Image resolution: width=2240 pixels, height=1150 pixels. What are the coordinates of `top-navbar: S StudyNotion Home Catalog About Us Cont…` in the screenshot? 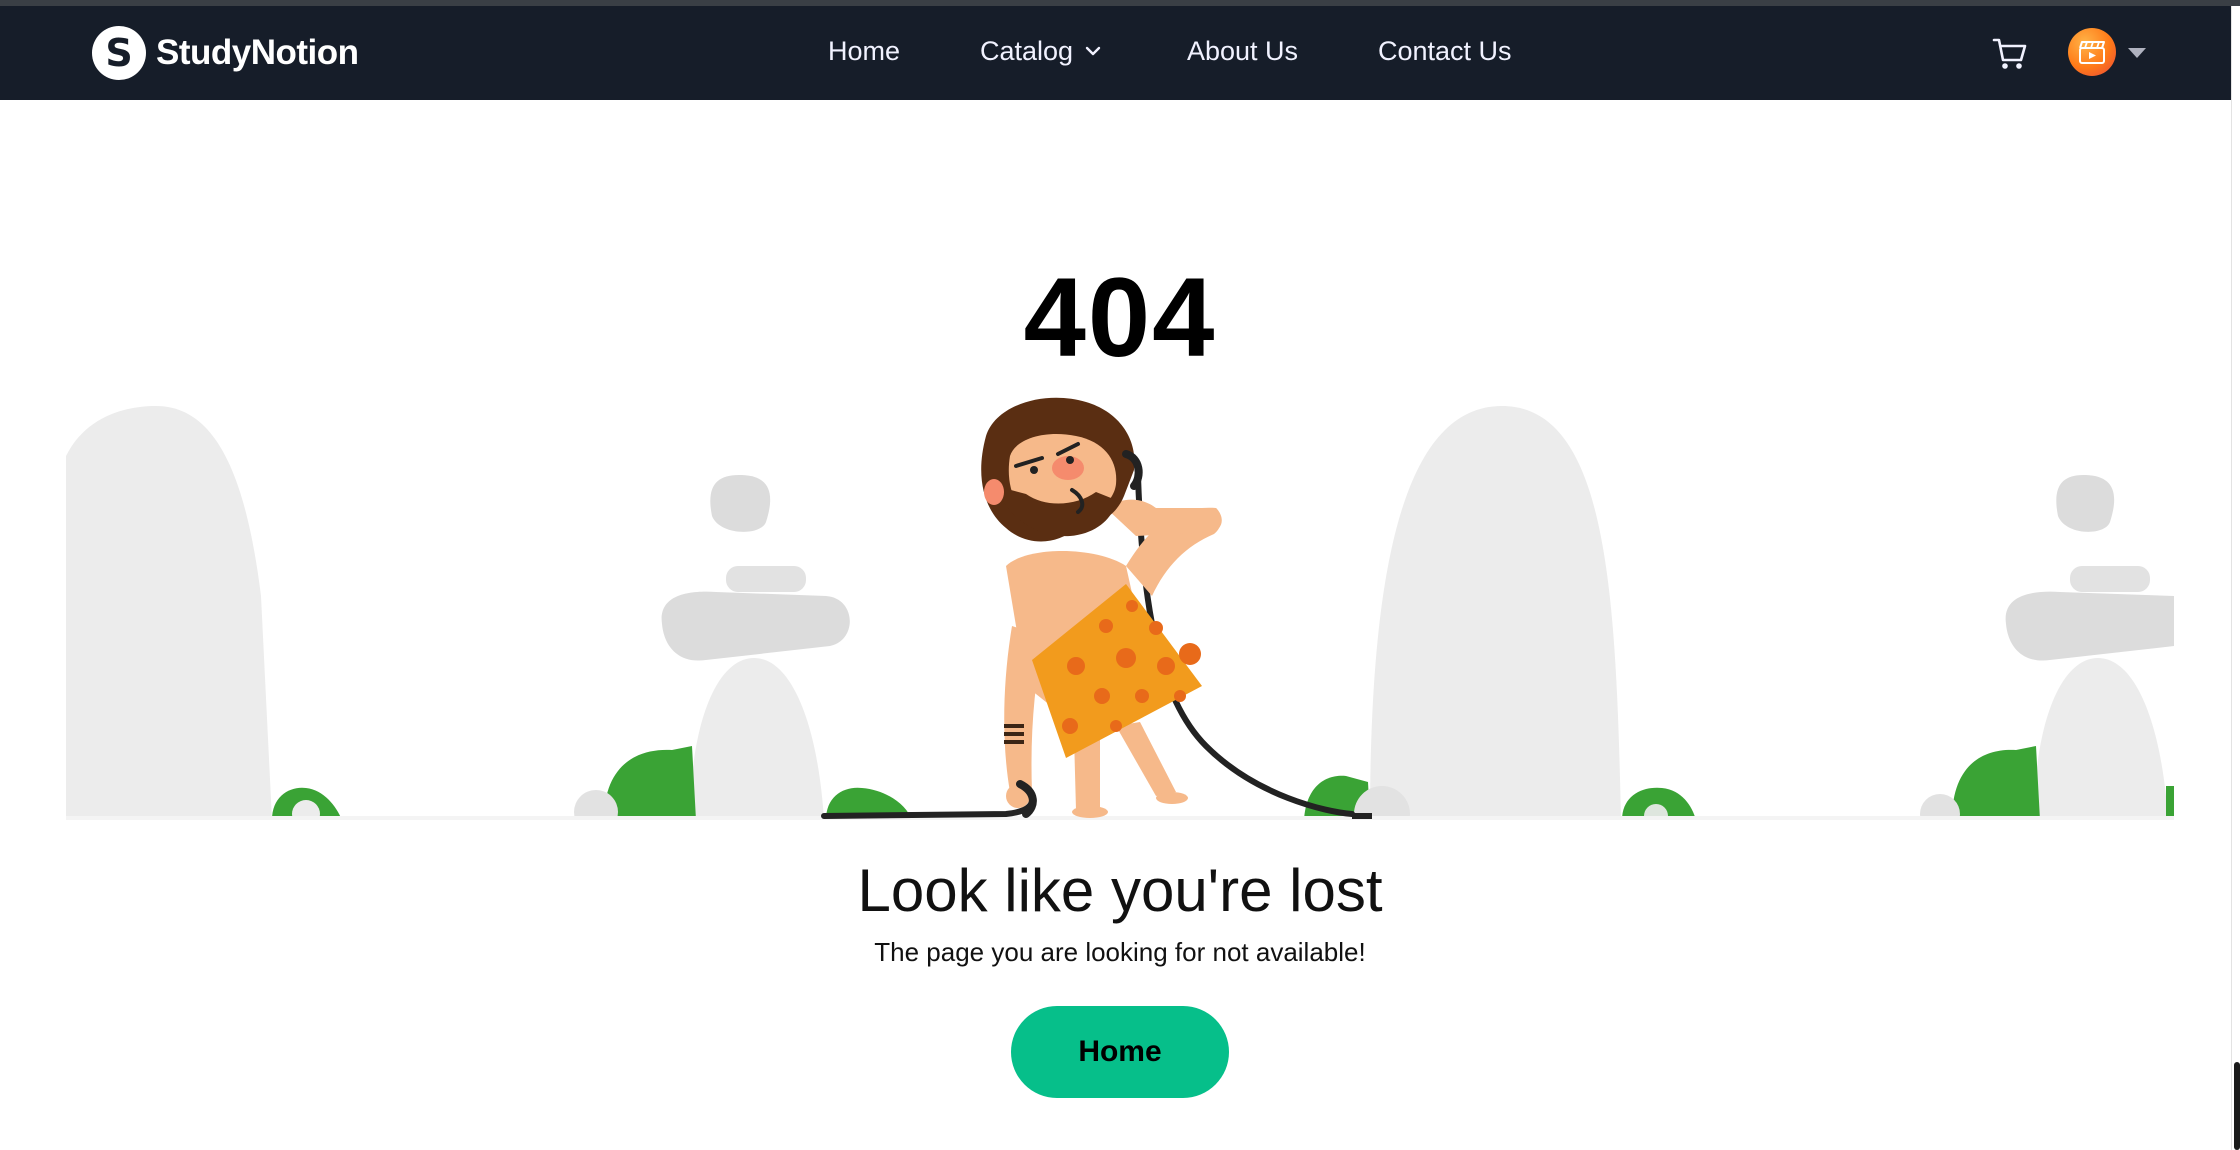 It's located at (1115, 53).